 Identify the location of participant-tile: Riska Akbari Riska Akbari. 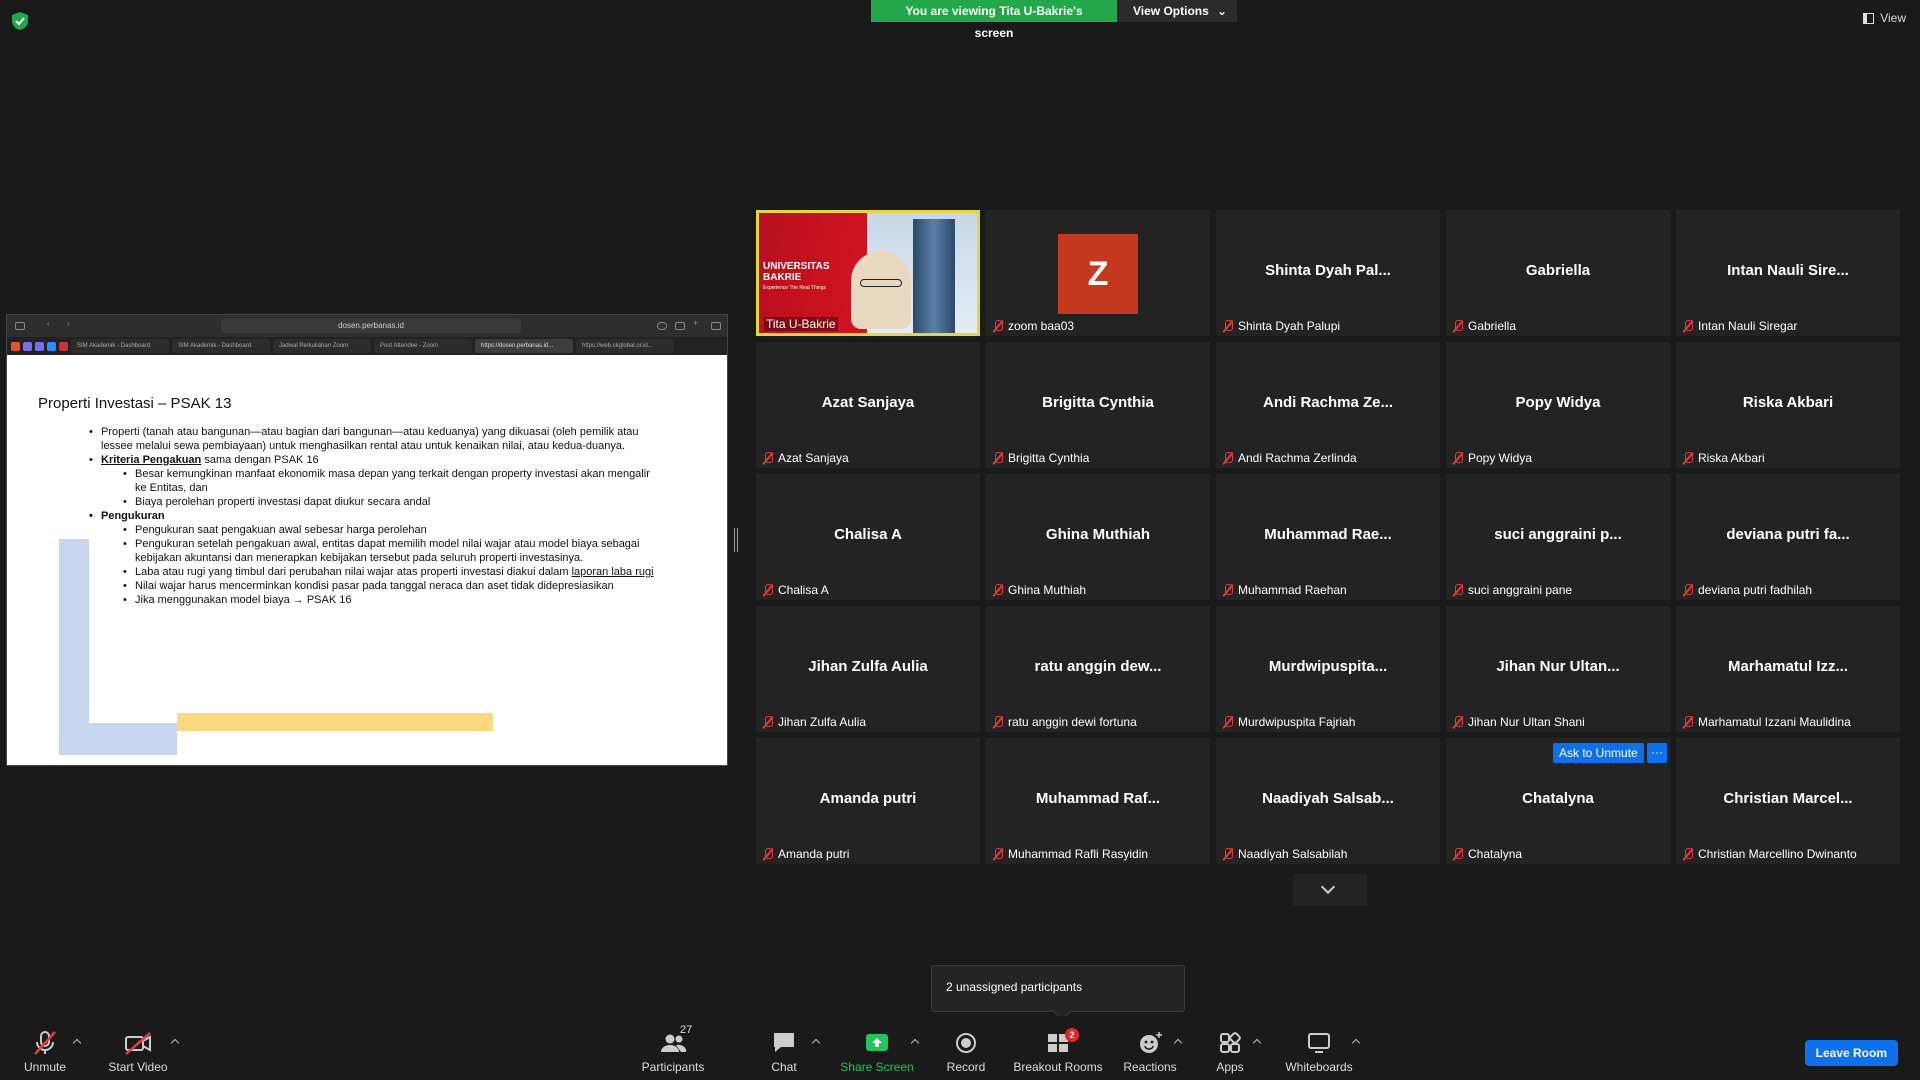
(1788, 405).